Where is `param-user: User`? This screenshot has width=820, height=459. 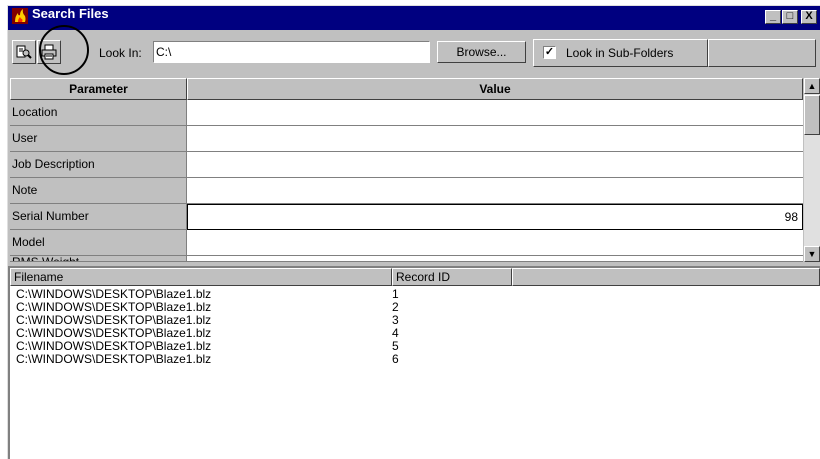
param-user: User is located at coordinates (98, 139).